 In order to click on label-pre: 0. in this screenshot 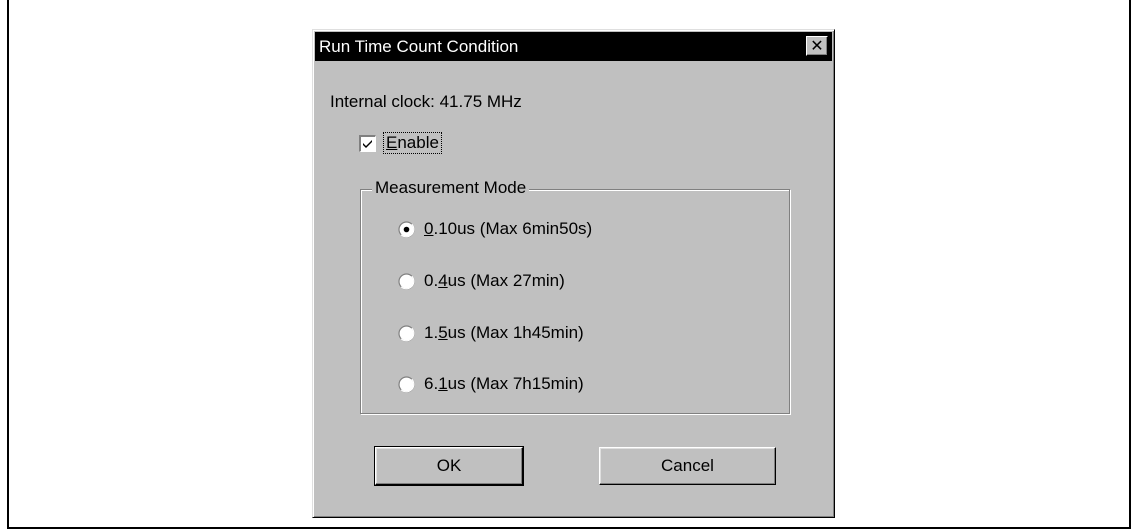, I will do `click(431, 280)`.